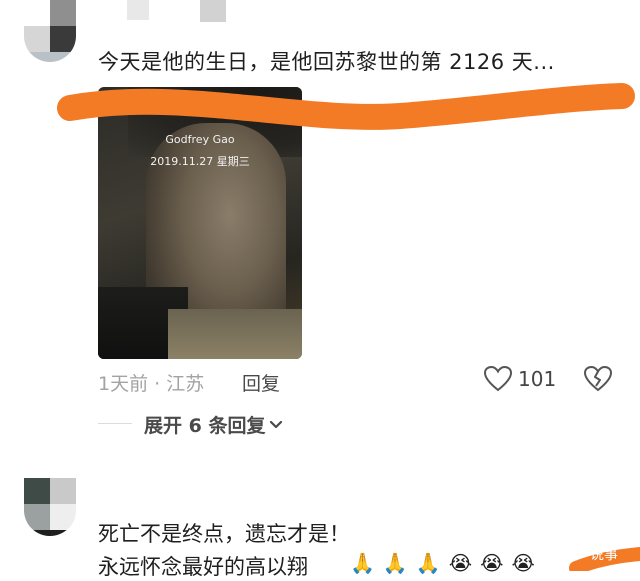 The height and width of the screenshot is (581, 640). I want to click on expand-replies-label: 展开 6 条回复, so click(205, 426).